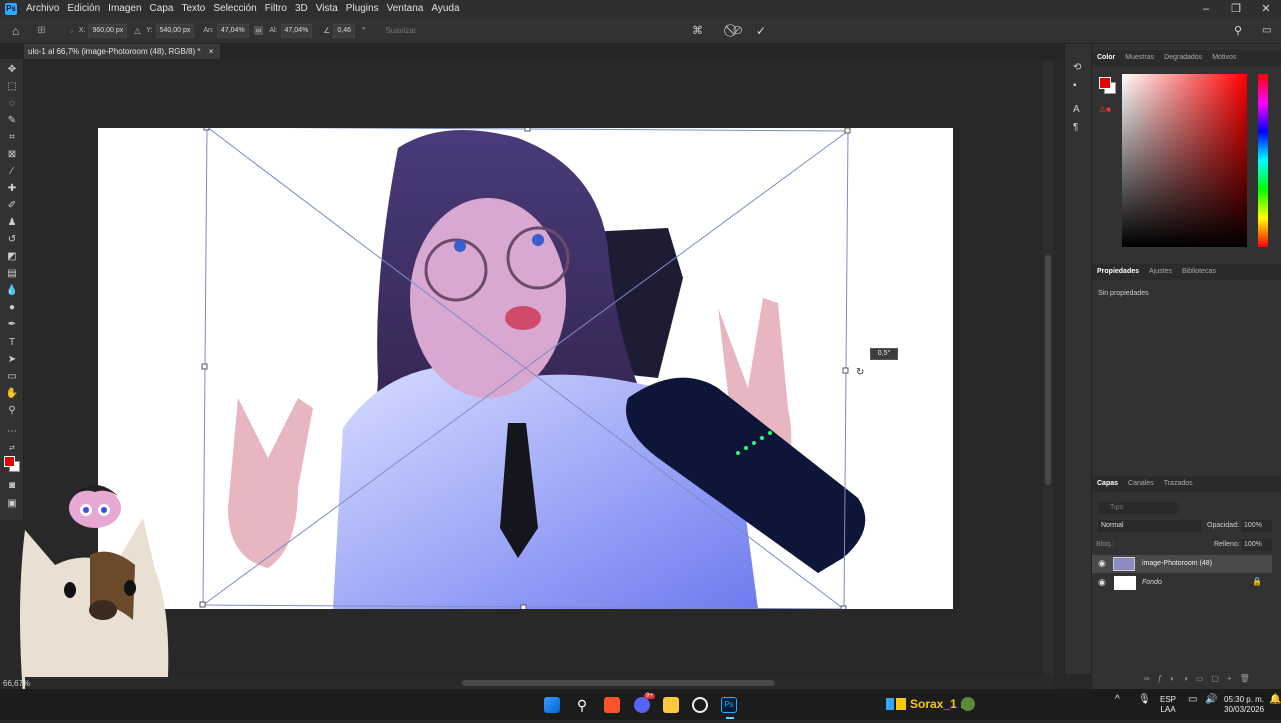 The image size is (1281, 723). I want to click on horizontal-scroll-thumb, so click(618, 683).